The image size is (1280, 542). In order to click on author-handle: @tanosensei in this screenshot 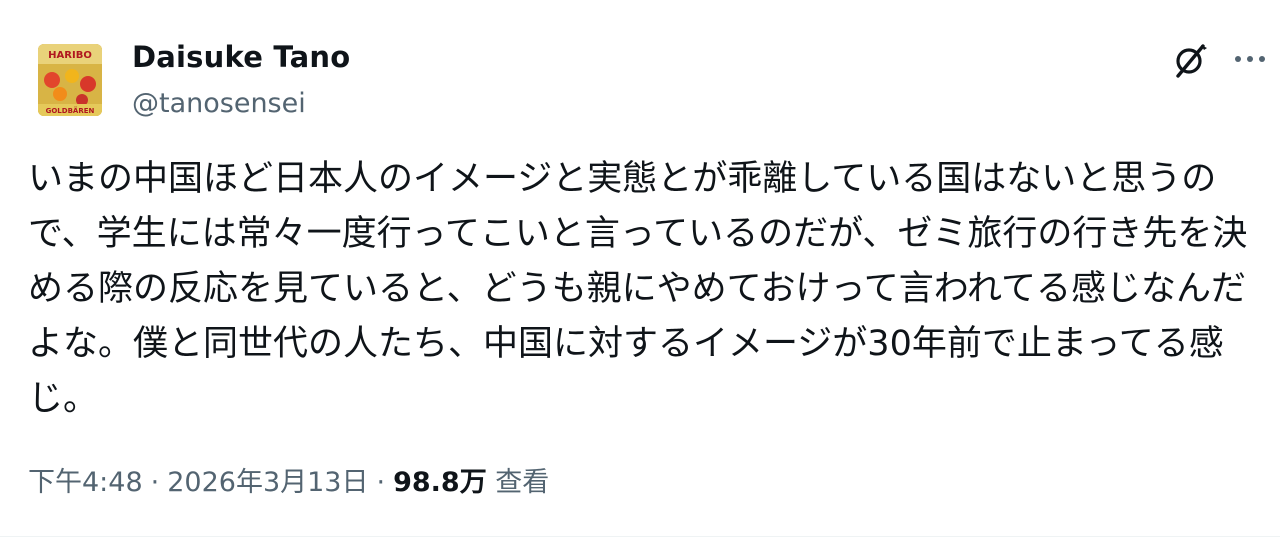, I will do `click(219, 103)`.